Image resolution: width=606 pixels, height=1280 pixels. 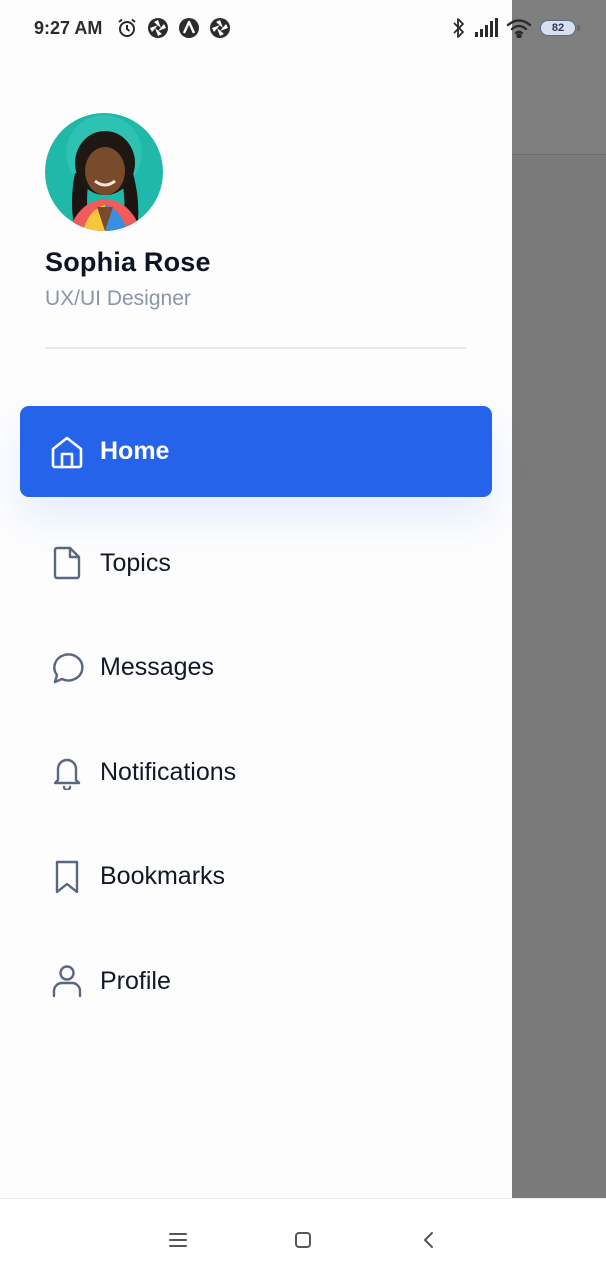 What do you see at coordinates (256, 772) in the screenshot?
I see `menu-item-notifications: Notifications` at bounding box center [256, 772].